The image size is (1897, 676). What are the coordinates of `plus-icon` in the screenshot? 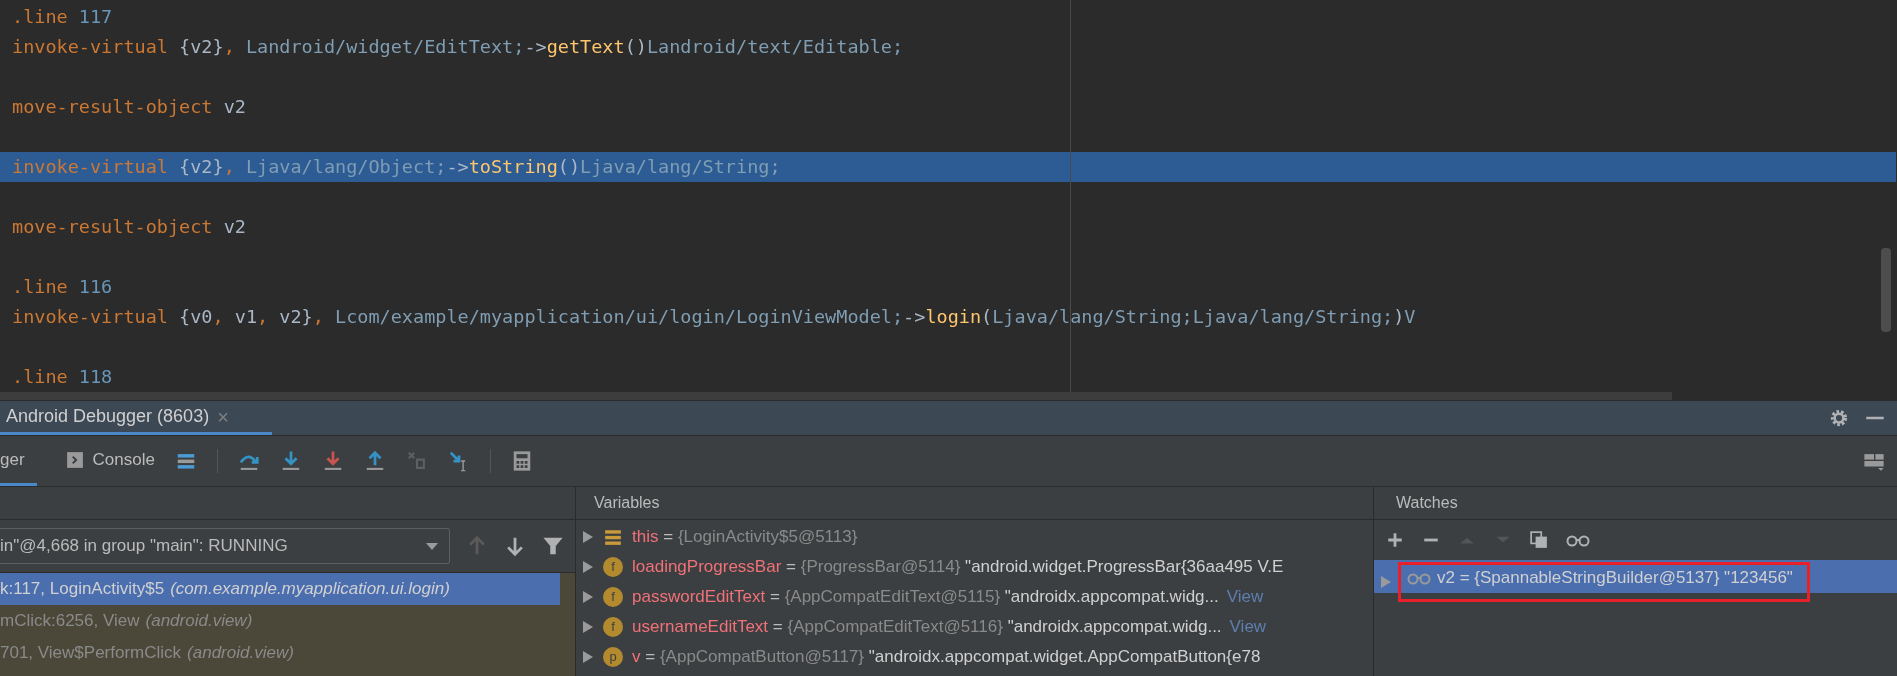 It's located at (1395, 540).